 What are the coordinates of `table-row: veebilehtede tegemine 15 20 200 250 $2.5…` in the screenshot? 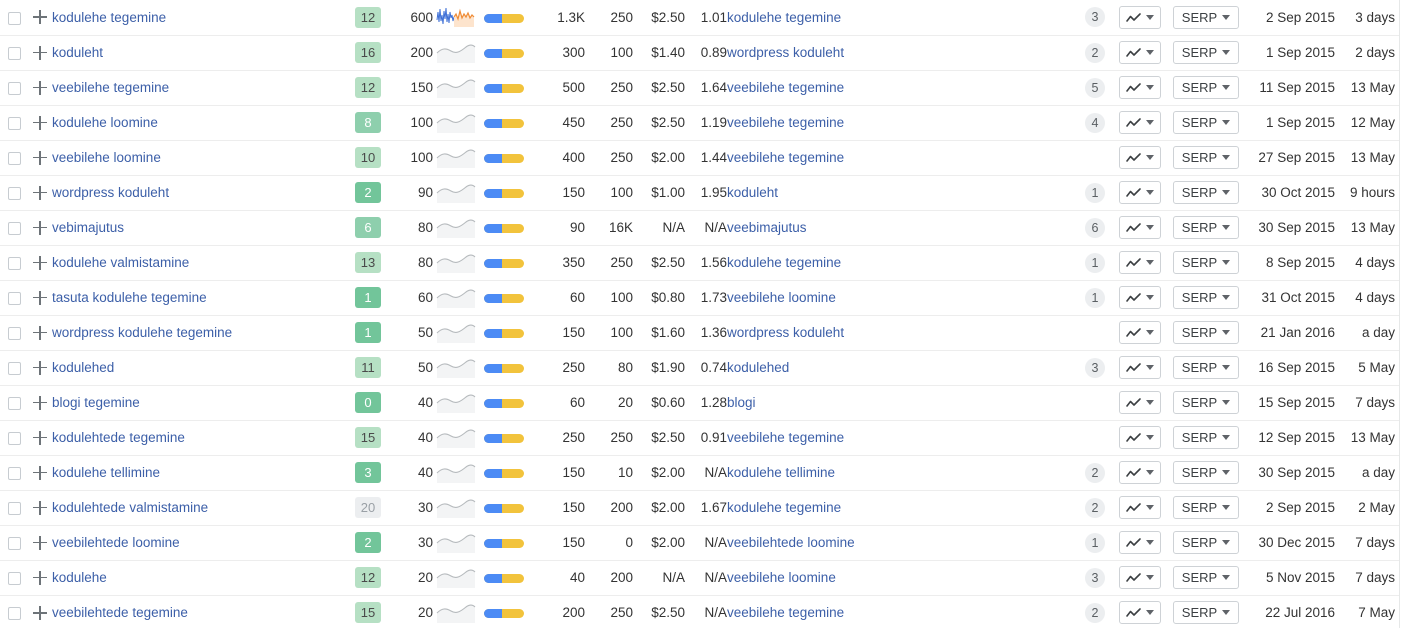 It's located at (707, 611).